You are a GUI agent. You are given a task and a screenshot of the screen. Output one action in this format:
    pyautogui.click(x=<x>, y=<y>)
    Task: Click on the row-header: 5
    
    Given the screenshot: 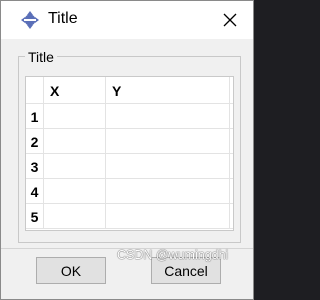 What is the action you would take?
    pyautogui.click(x=35, y=216)
    